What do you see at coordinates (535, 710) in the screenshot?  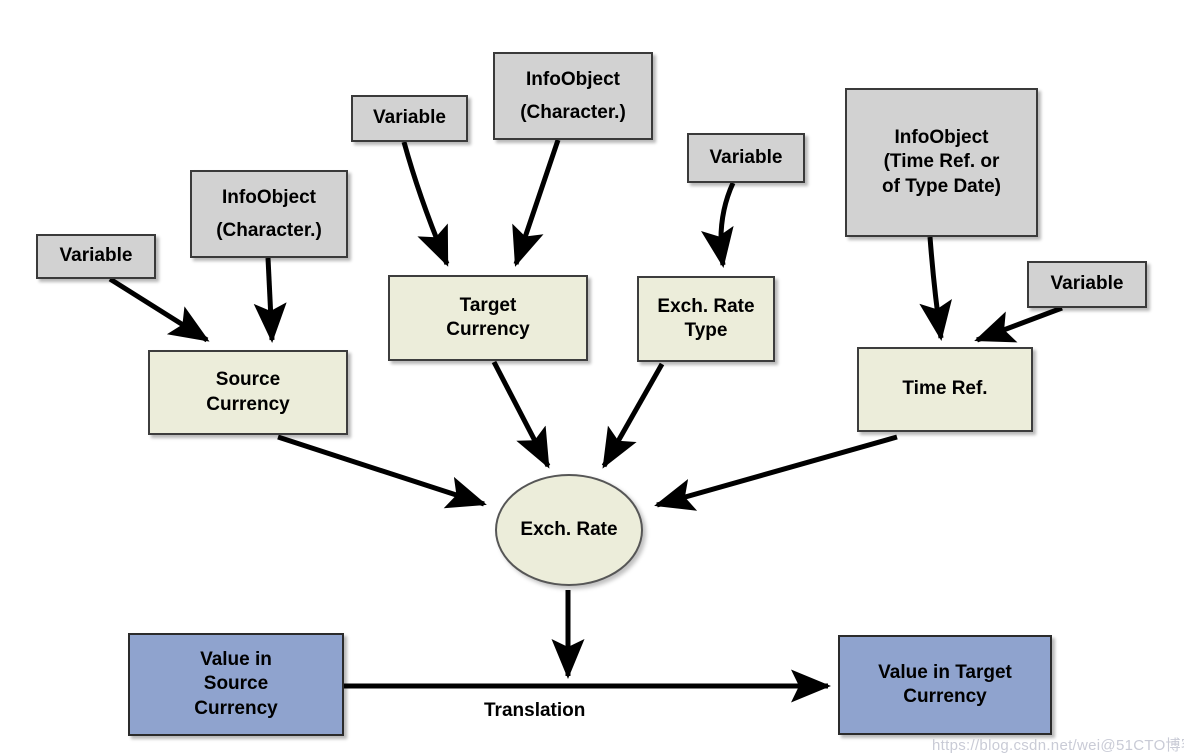 I see `edge-label-translation: Translation` at bounding box center [535, 710].